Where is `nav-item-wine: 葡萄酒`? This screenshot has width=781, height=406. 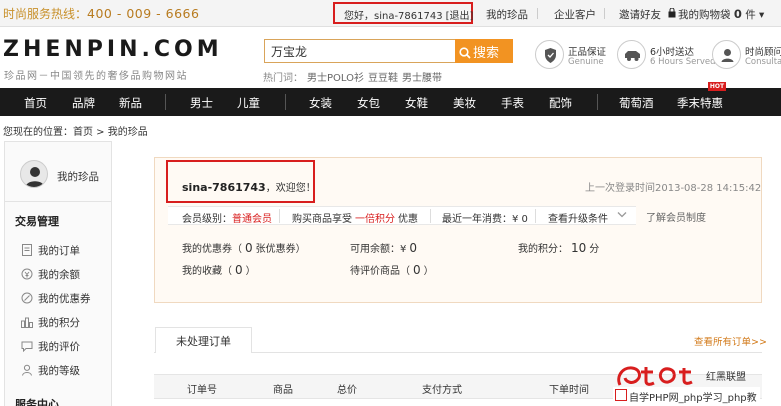 nav-item-wine: 葡萄酒 is located at coordinates (636, 103).